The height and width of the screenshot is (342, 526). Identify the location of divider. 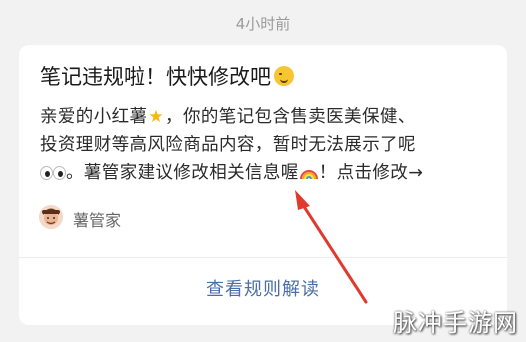
(263, 257).